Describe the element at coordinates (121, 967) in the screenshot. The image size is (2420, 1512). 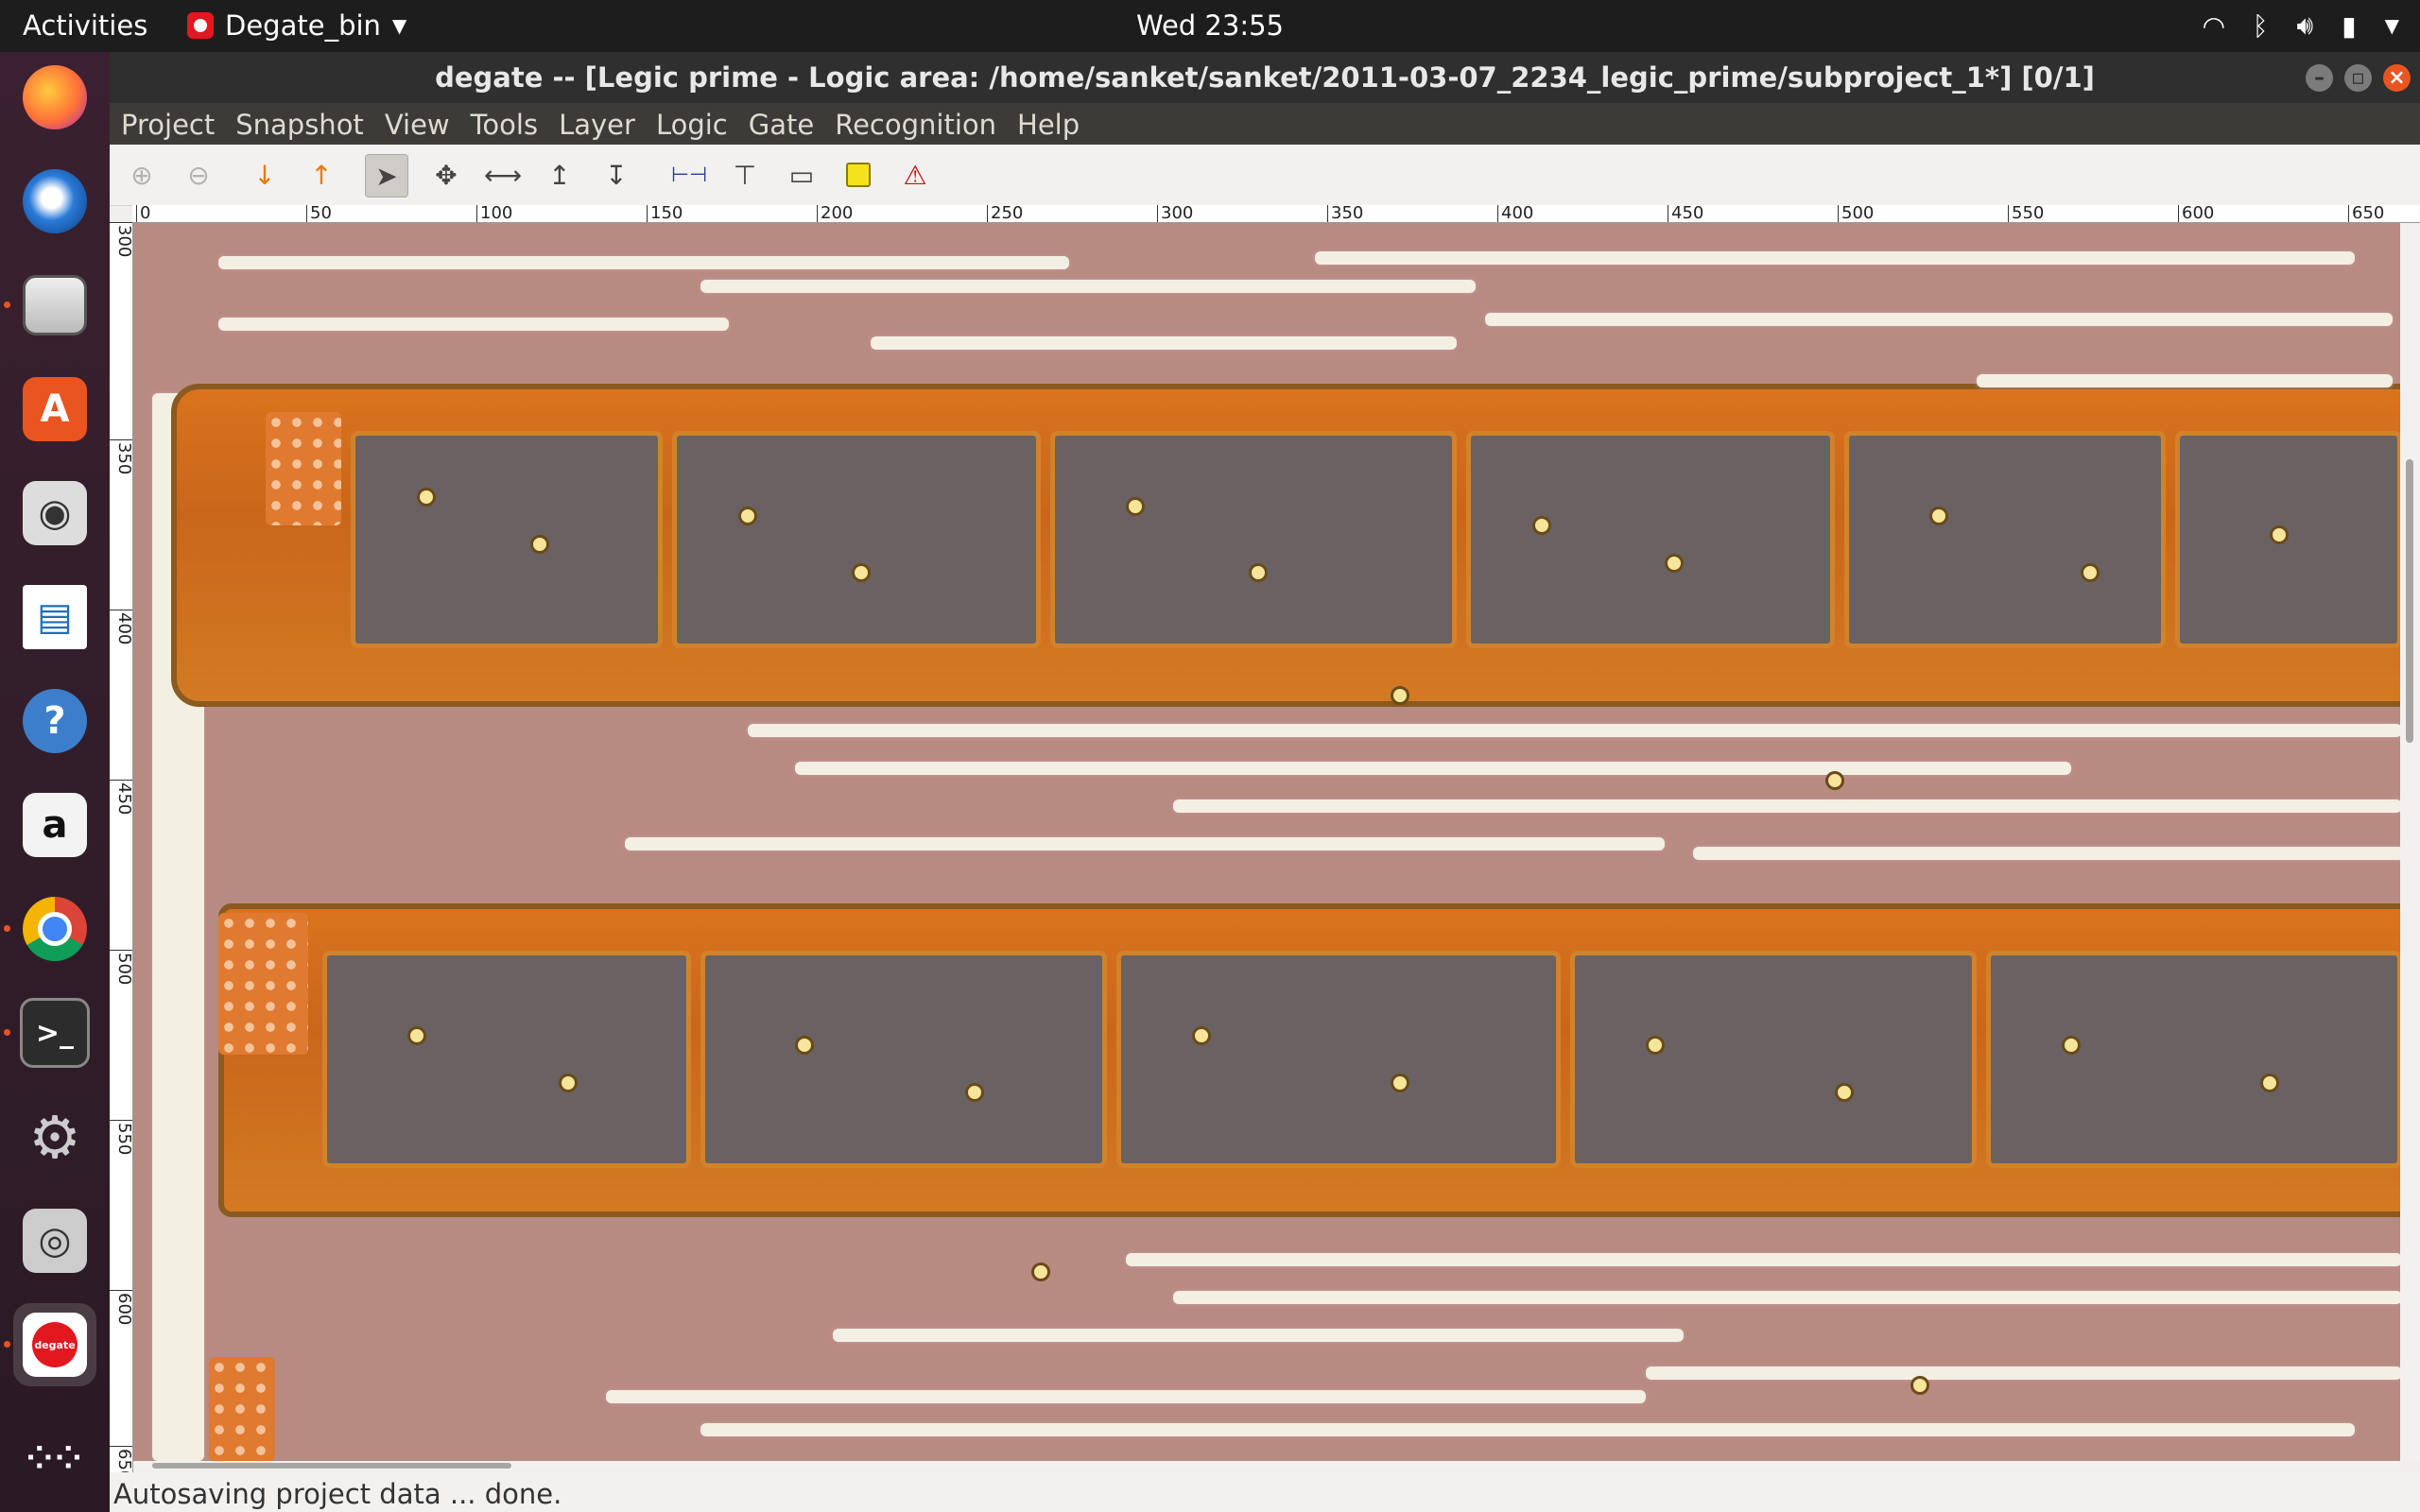
I see `ruler-tick: 500` at that location.